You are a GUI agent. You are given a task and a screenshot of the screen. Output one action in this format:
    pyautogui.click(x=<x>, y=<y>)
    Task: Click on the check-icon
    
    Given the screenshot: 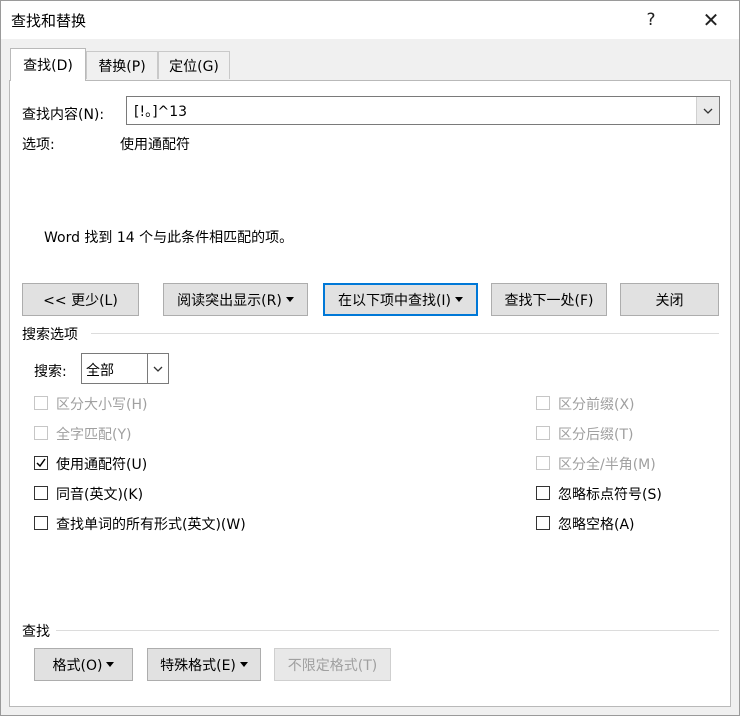 What is the action you would take?
    pyautogui.click(x=41, y=463)
    